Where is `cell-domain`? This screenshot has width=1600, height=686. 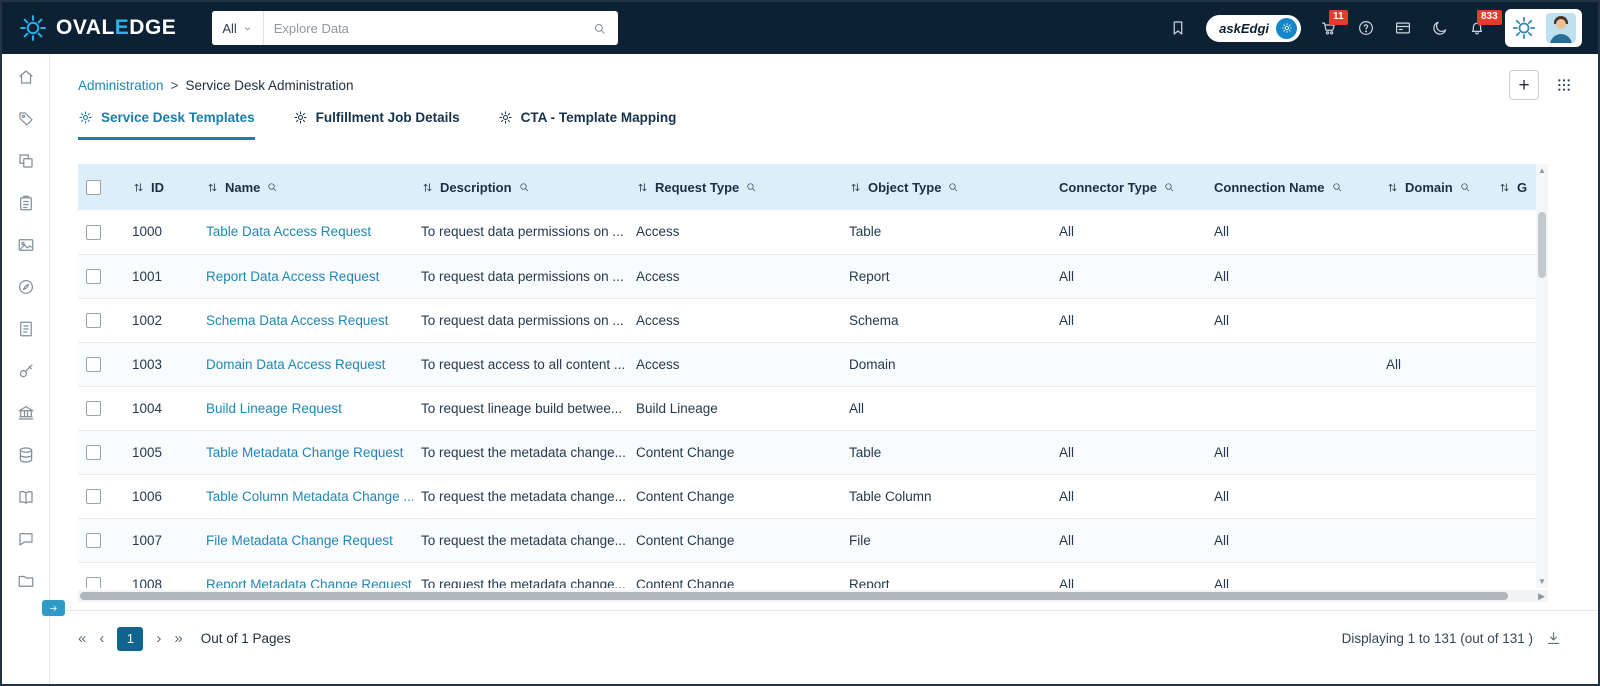
cell-domain is located at coordinates (1434, 320).